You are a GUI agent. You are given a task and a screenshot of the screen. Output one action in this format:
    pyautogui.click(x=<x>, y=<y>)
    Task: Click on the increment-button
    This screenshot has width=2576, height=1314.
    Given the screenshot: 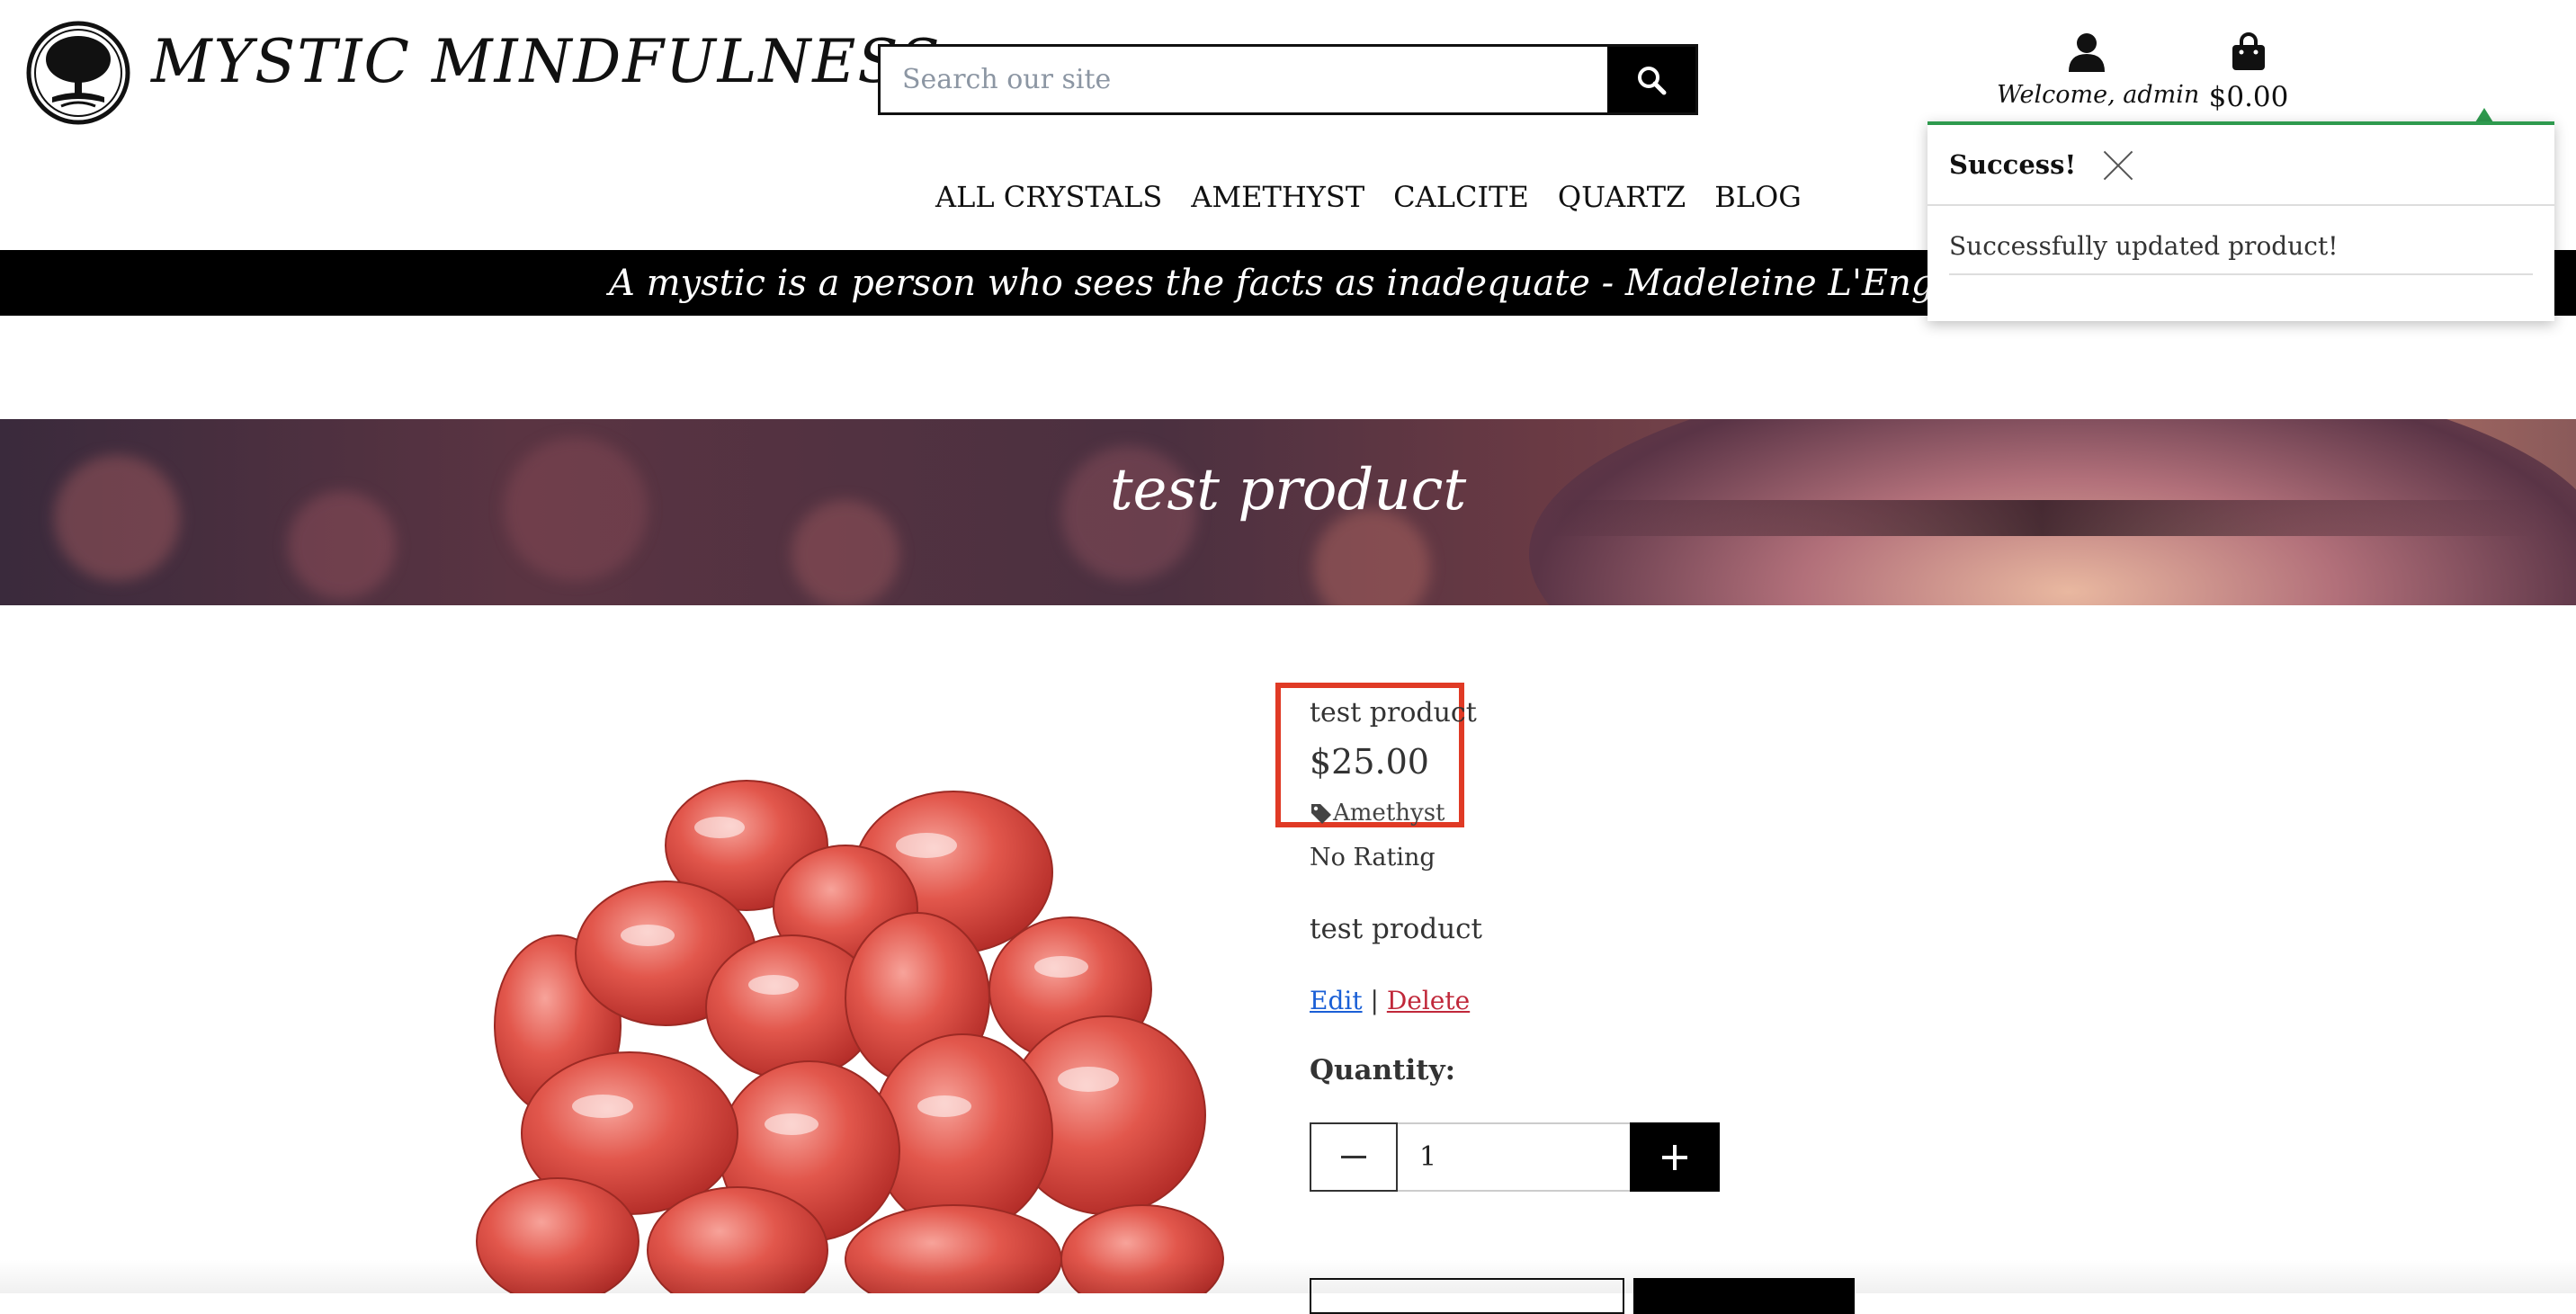 What is the action you would take?
    pyautogui.click(x=1675, y=1157)
    